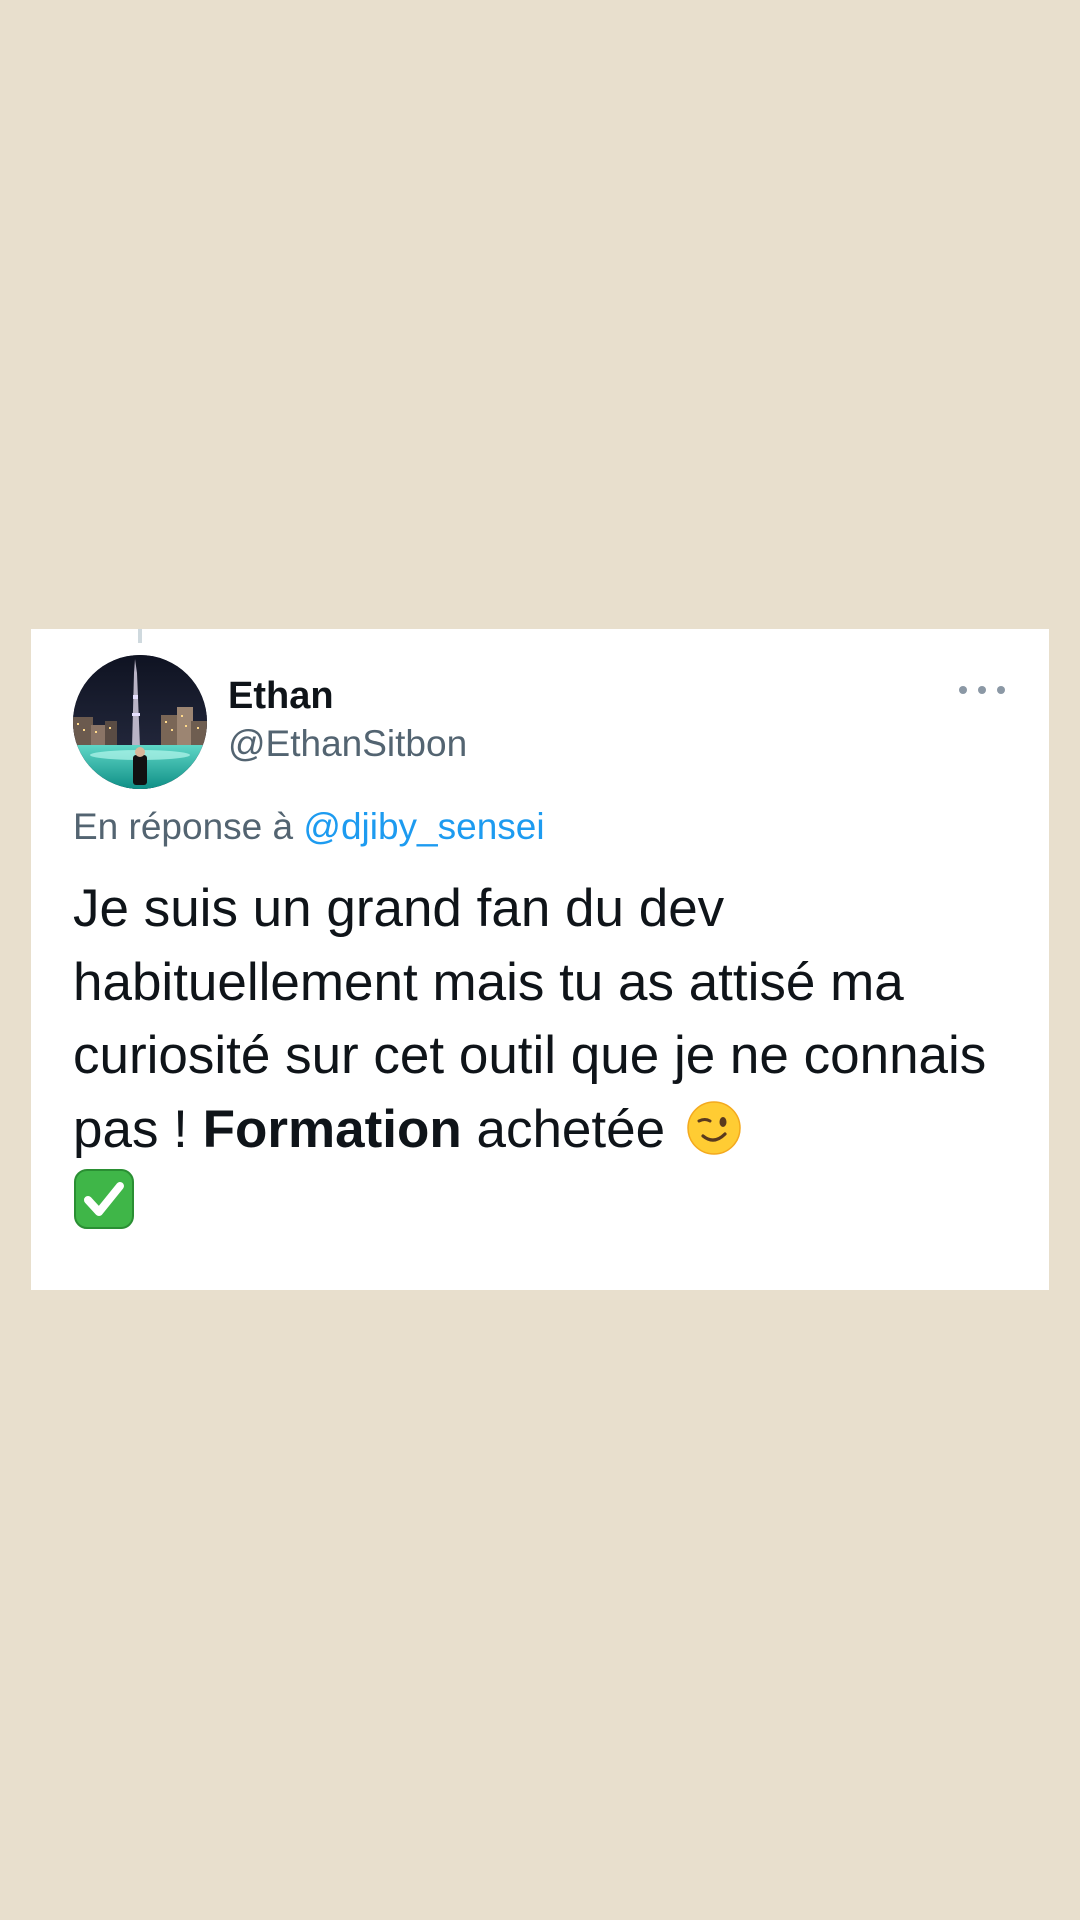 This screenshot has width=1080, height=1920. I want to click on tweet-text-bold: Formation, so click(332, 1129).